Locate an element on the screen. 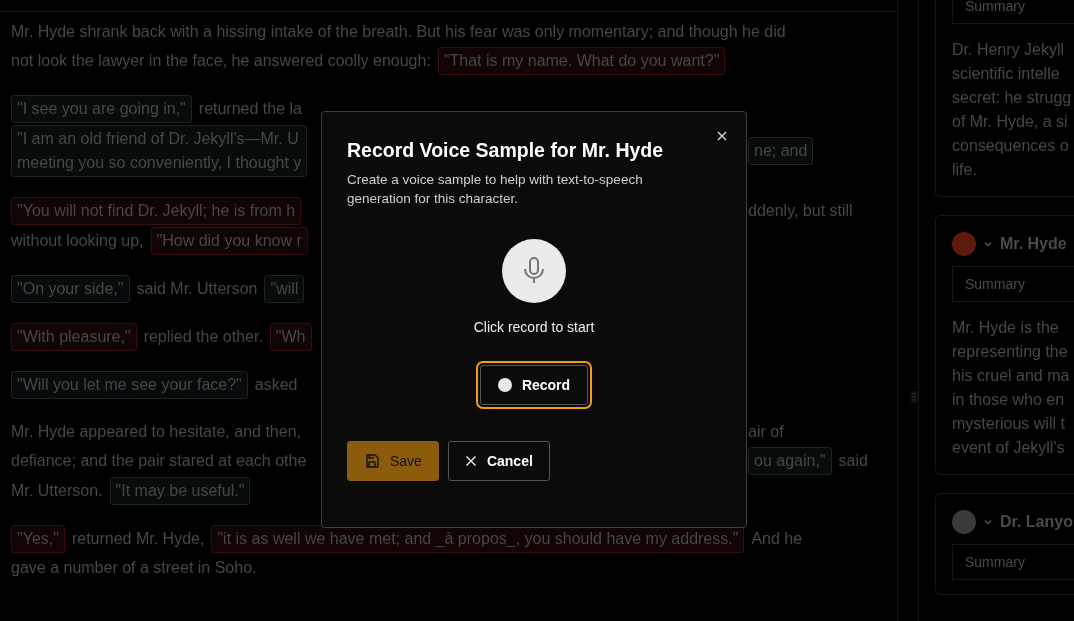 The image size is (1074, 621). dialogue-quote: ne; and is located at coordinates (781, 151).